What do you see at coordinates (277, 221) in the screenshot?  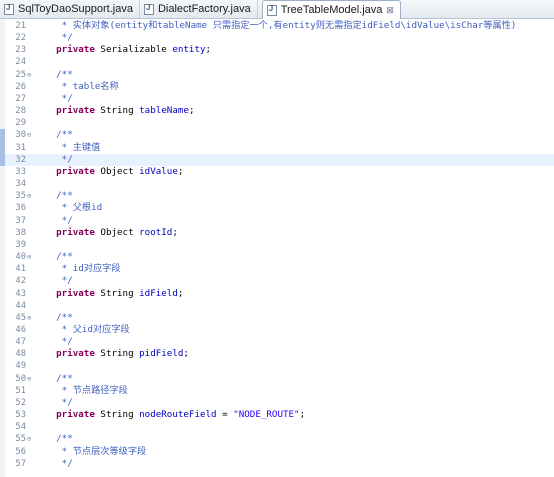 I see `code-line: 37 */` at bounding box center [277, 221].